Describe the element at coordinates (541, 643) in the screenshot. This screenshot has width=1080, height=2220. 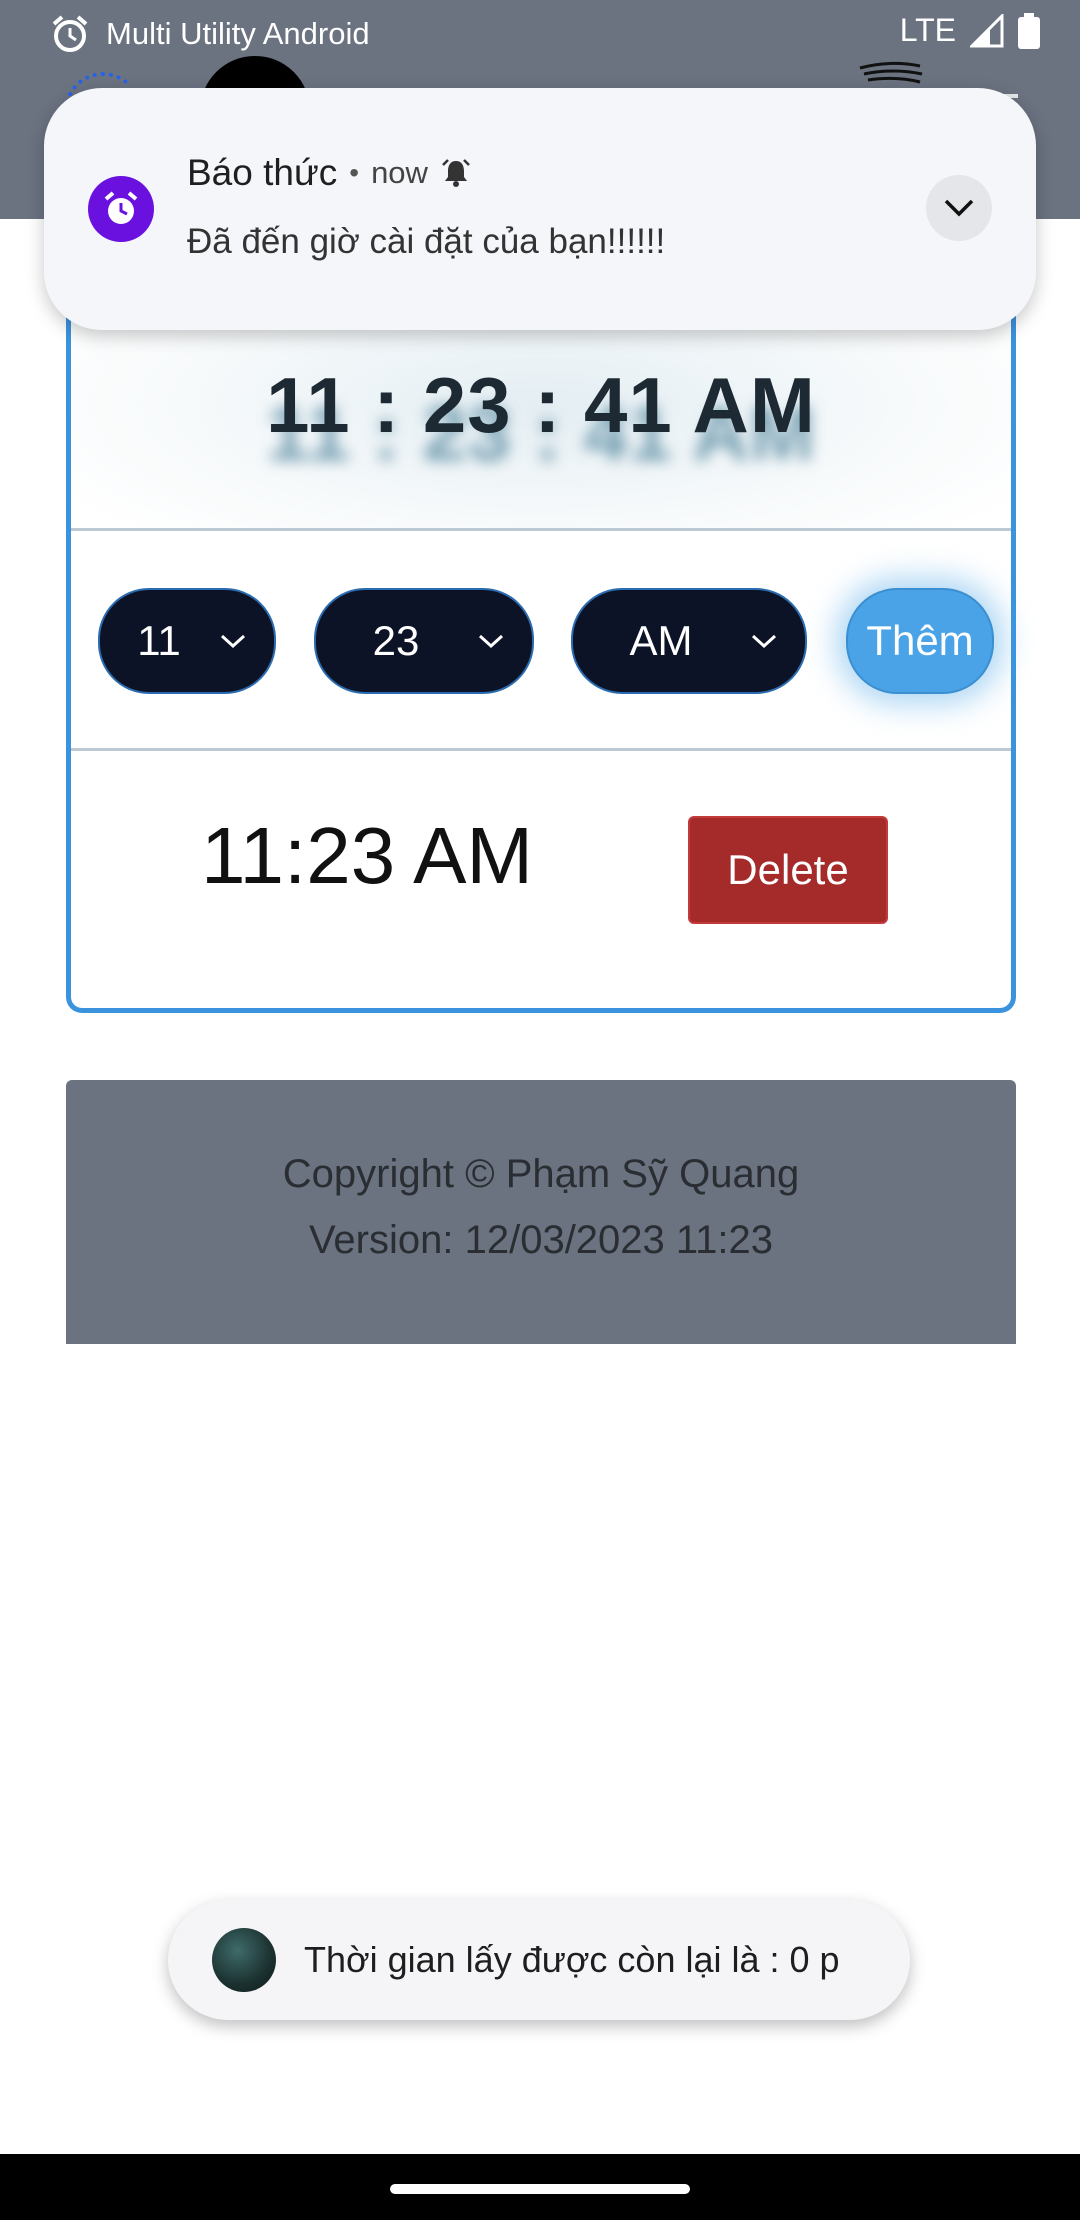
I see `alarm-controls: 11 23 AM Thêm` at that location.